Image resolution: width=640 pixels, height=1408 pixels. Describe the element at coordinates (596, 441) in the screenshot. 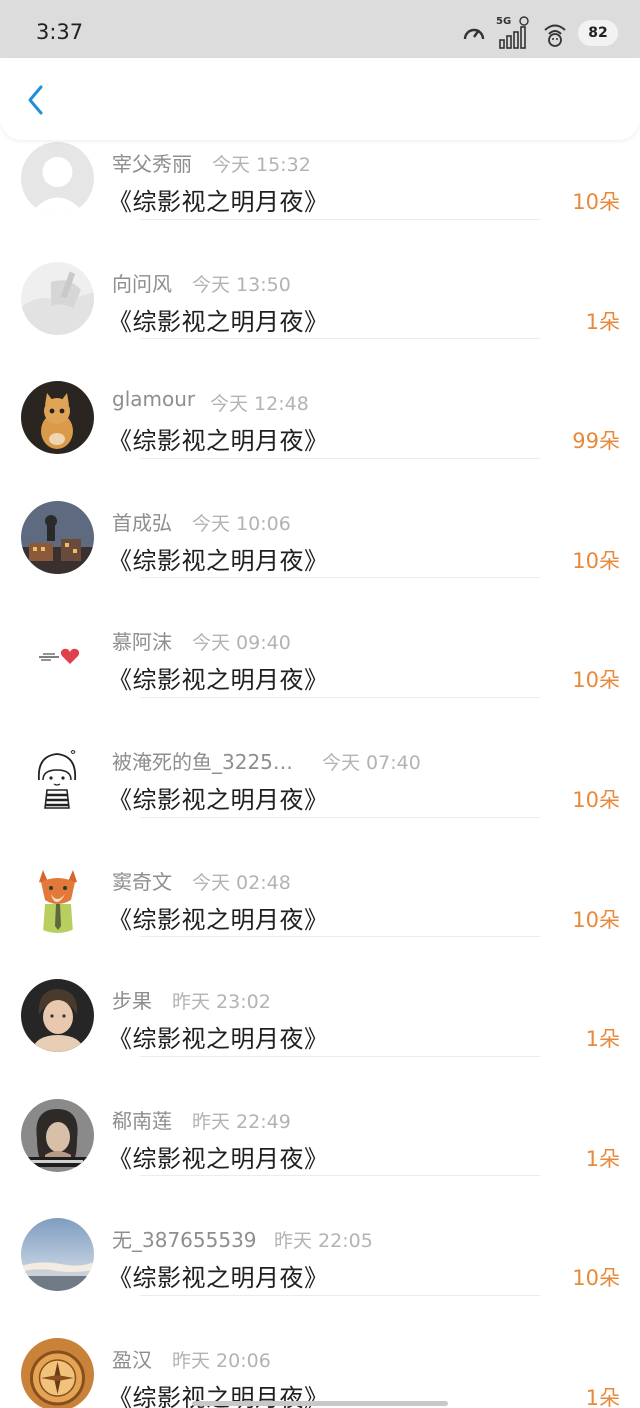

I see `flower-count: 99朵` at that location.